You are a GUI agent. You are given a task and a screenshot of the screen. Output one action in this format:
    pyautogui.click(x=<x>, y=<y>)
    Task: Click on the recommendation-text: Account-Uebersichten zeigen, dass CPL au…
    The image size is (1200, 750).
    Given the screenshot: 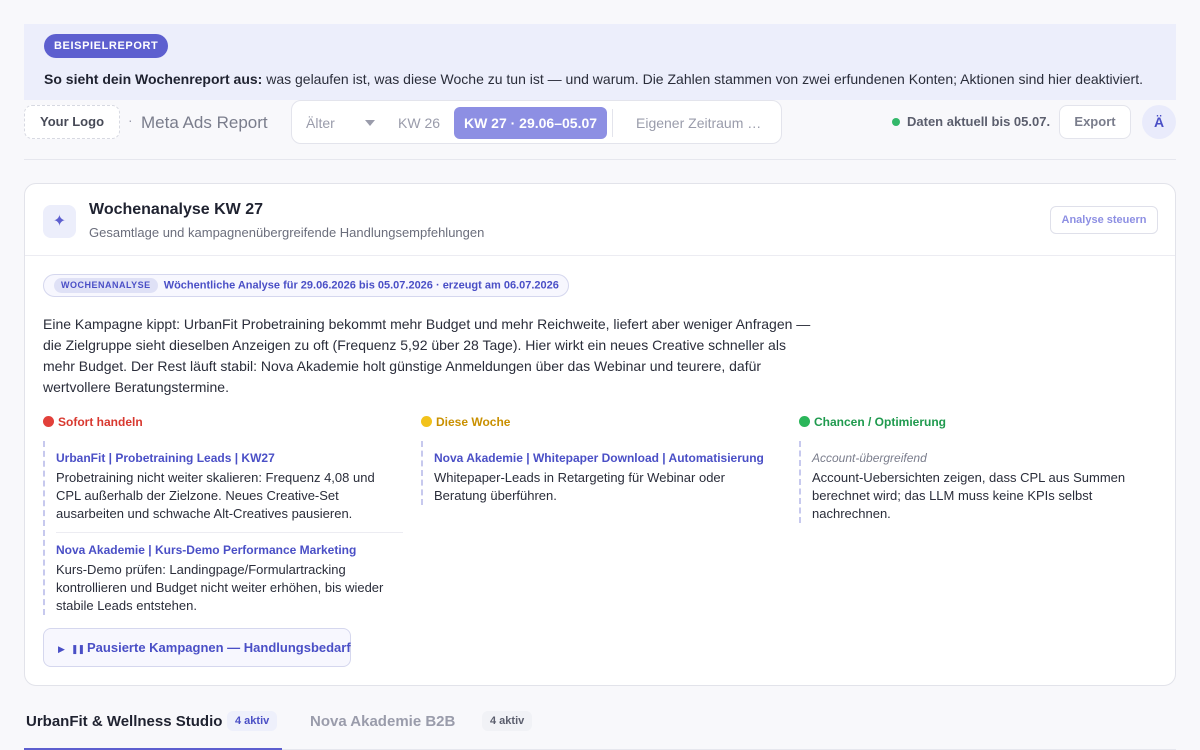 What is the action you would take?
    pyautogui.click(x=969, y=495)
    